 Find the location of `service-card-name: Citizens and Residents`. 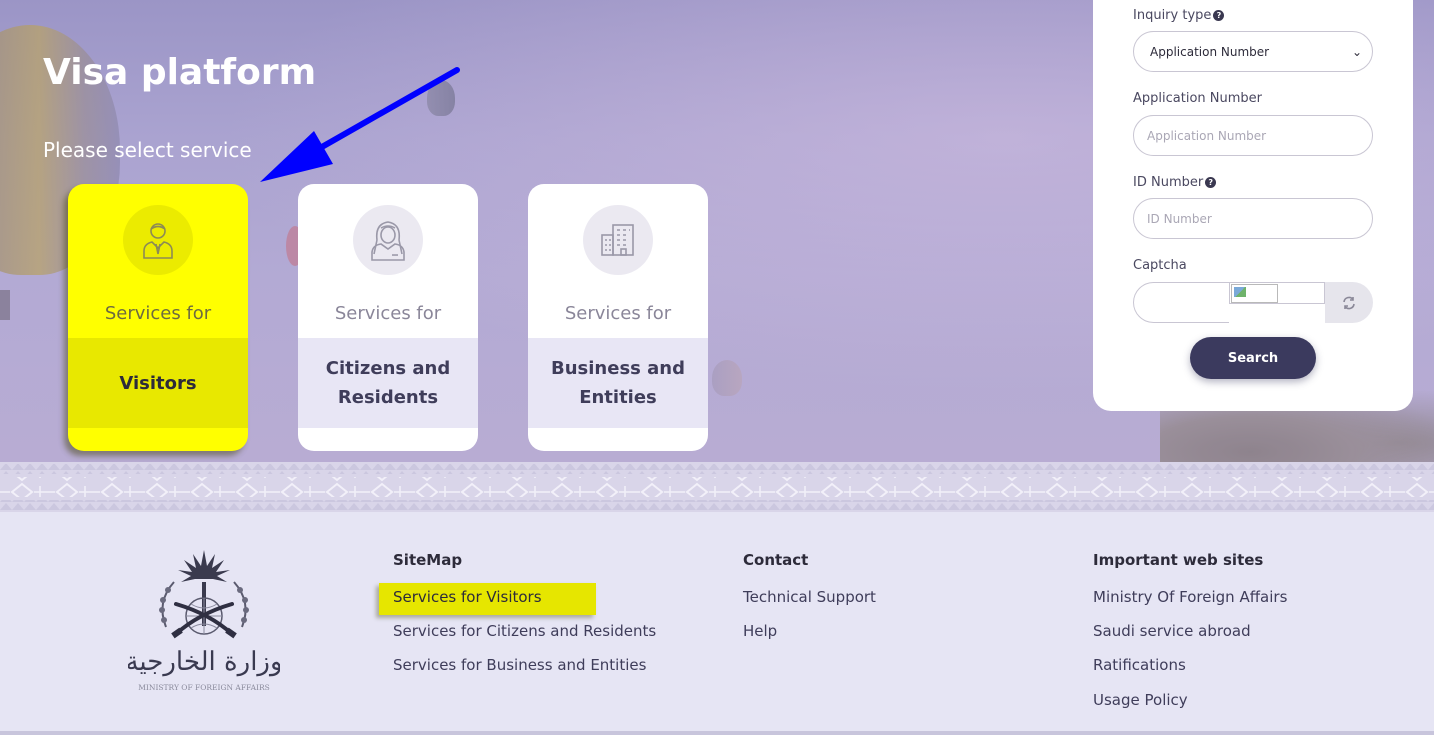

service-card-name: Citizens and Residents is located at coordinates (388, 383).